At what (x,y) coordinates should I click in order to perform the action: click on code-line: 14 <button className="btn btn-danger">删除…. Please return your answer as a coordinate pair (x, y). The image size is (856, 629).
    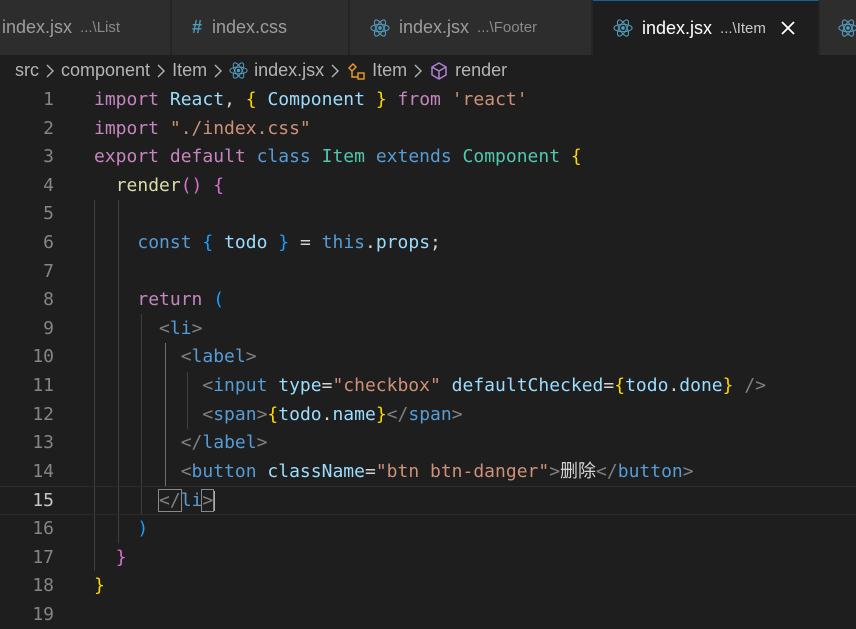
    Looking at the image, I should click on (428, 472).